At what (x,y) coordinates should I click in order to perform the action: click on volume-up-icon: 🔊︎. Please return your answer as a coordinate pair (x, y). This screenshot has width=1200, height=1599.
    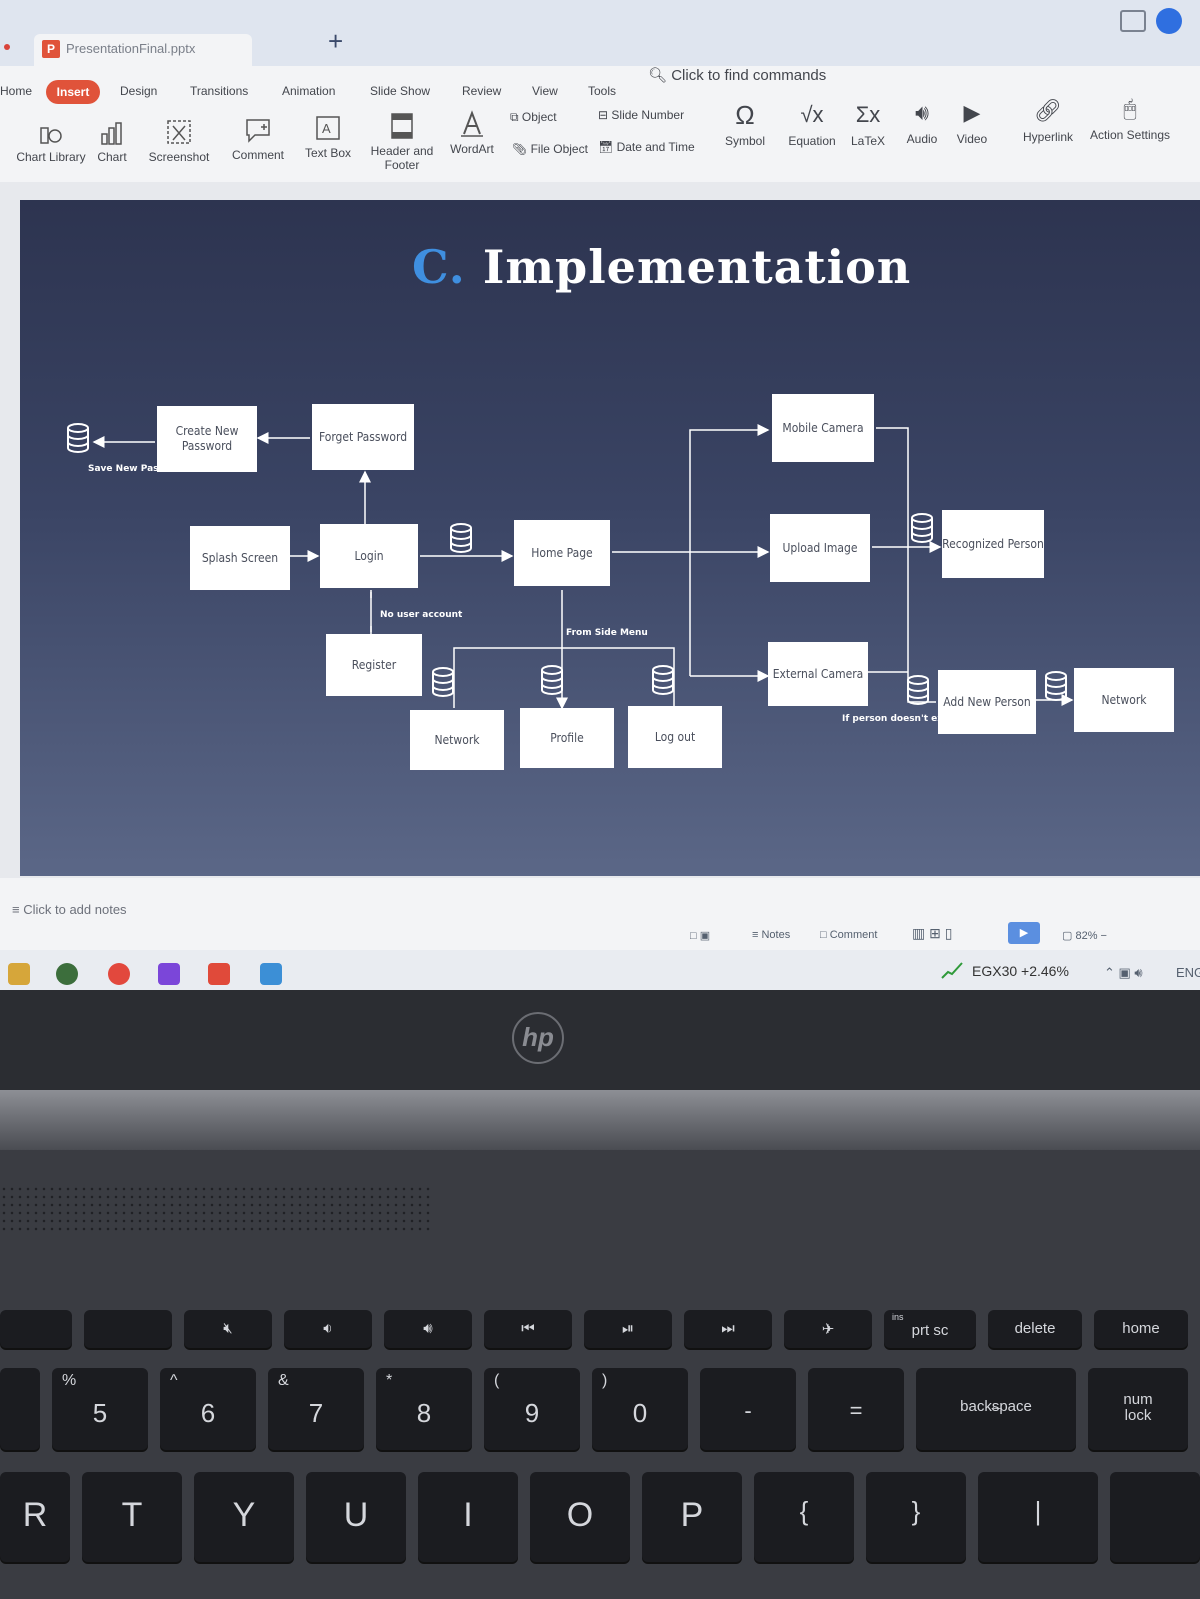
    Looking at the image, I should click on (428, 1328).